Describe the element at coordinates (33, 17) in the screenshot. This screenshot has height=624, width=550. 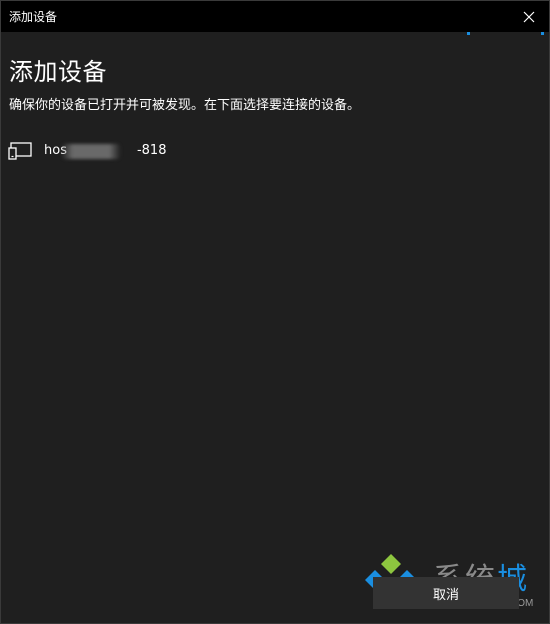
I see `window-title: 添加设备` at that location.